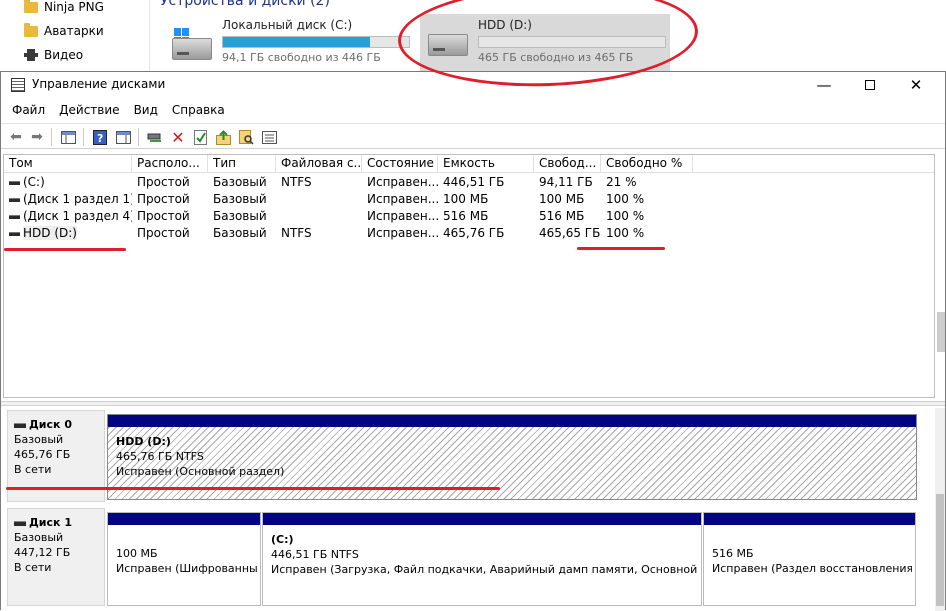 The width and height of the screenshot is (946, 611). What do you see at coordinates (64, 31) in the screenshot?
I see `nav-item-avatars: Аватарки` at bounding box center [64, 31].